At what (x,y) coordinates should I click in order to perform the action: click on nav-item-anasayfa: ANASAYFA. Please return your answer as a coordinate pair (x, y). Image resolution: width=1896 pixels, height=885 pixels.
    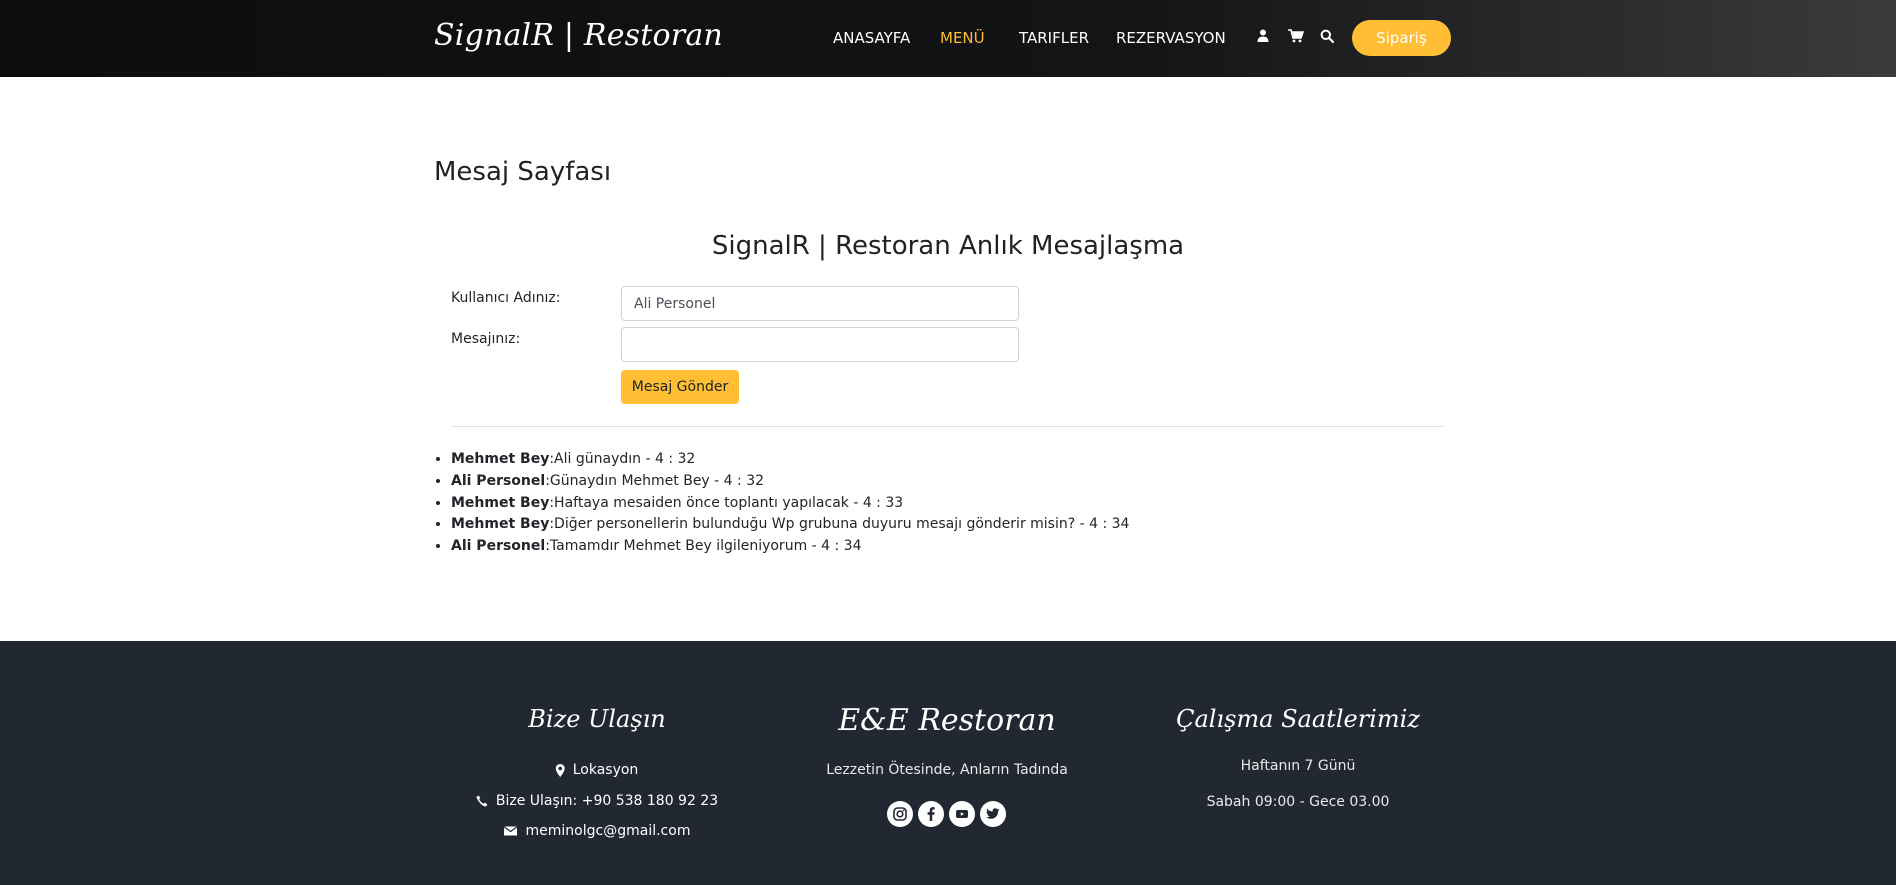
    Looking at the image, I should click on (871, 38).